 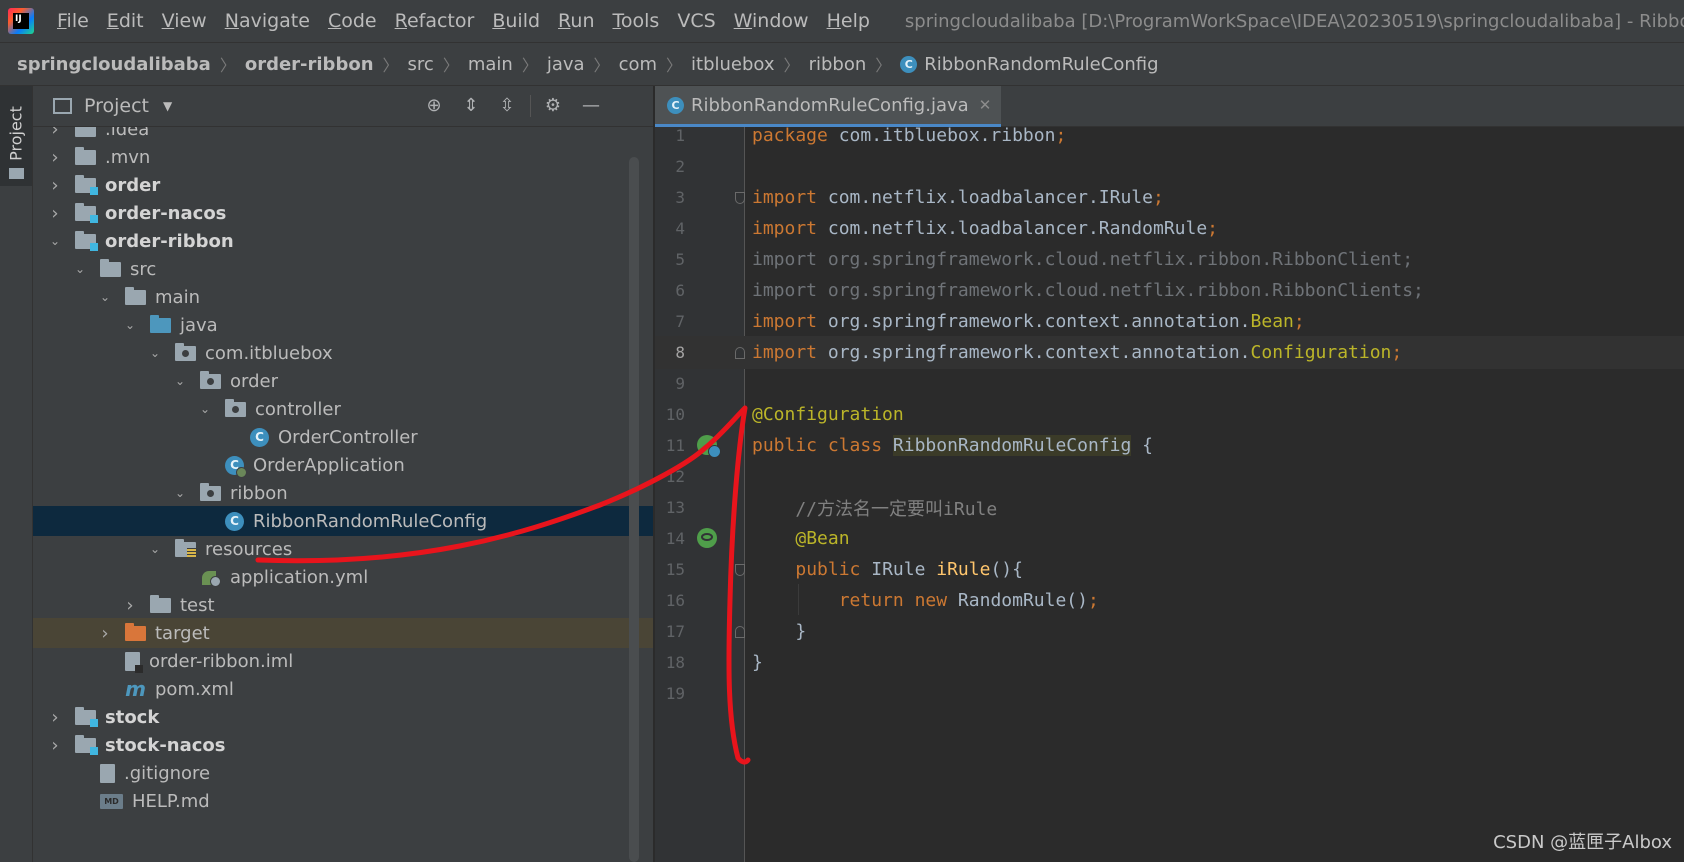 I want to click on tree-scrollbar, so click(x=634, y=509).